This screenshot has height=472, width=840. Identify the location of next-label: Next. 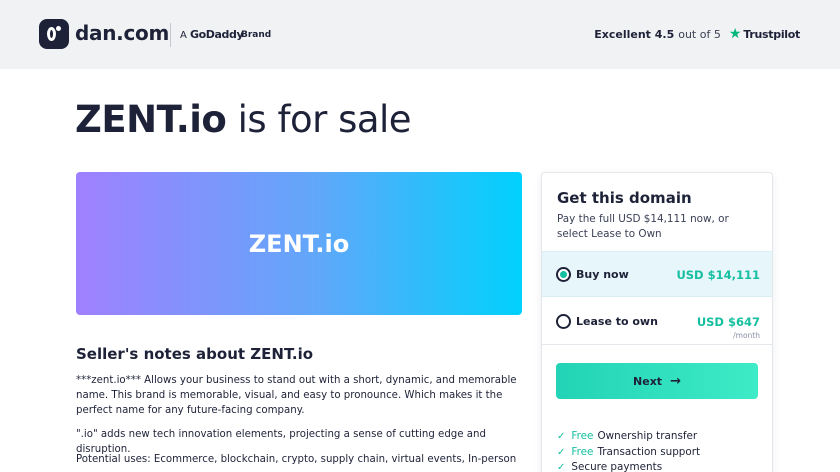
(648, 381).